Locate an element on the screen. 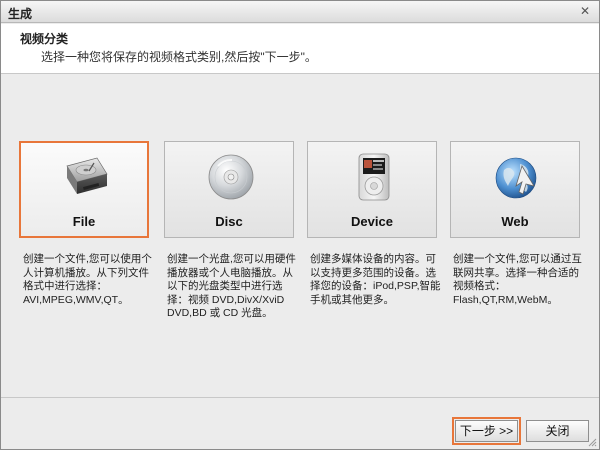 The image size is (600, 450). category-card-disc: Disc is located at coordinates (229, 189).